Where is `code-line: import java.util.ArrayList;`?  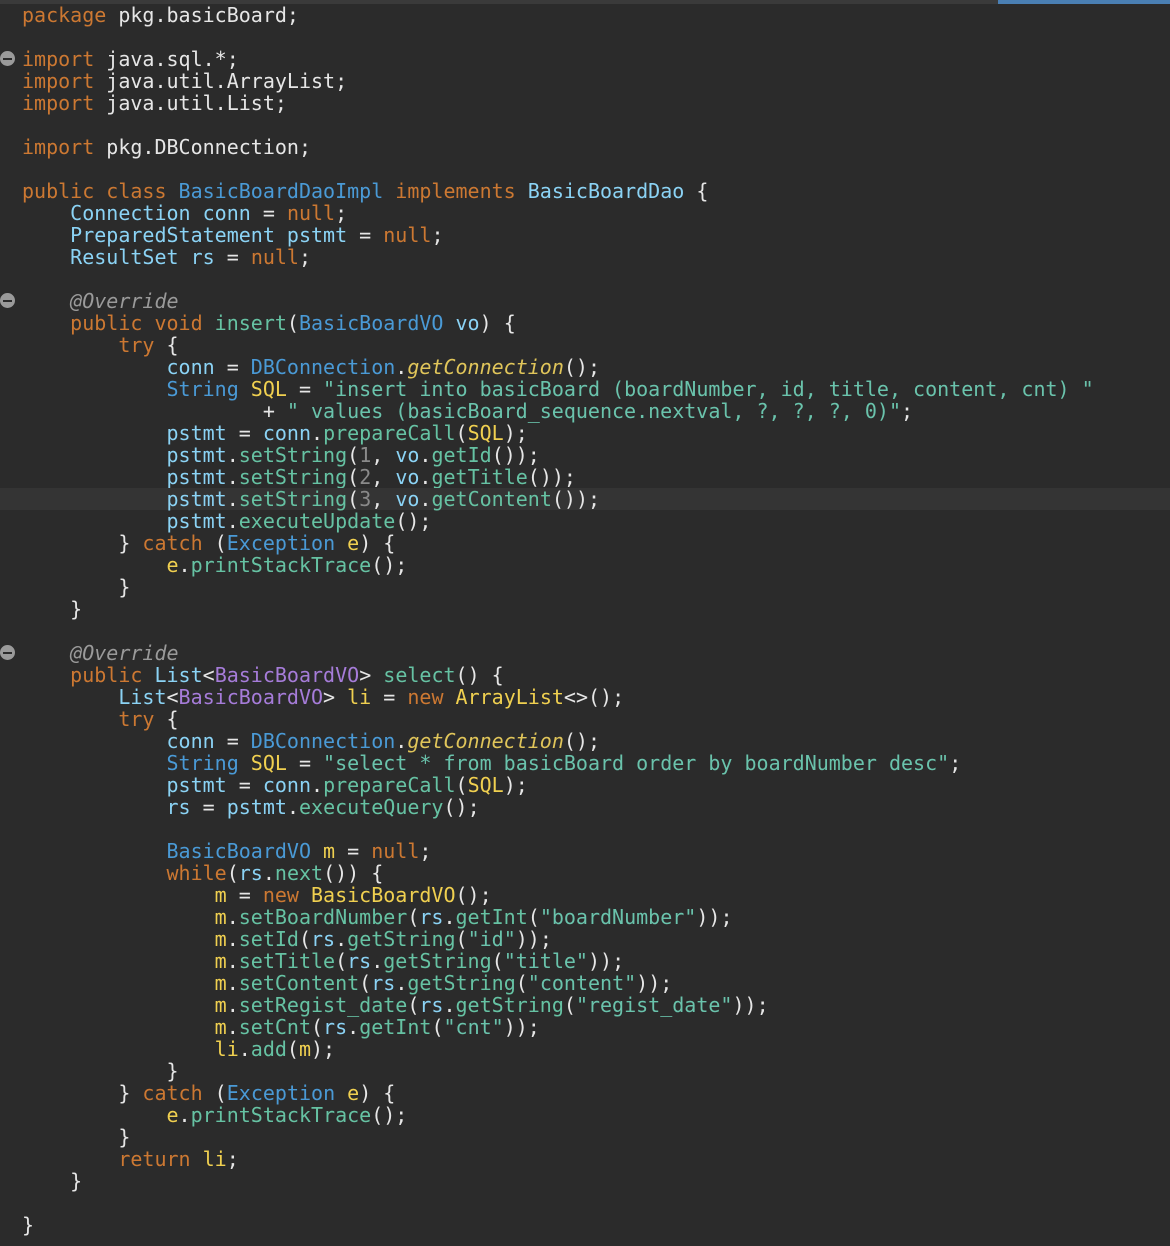 code-line: import java.util.ArrayList; is located at coordinates (585, 81).